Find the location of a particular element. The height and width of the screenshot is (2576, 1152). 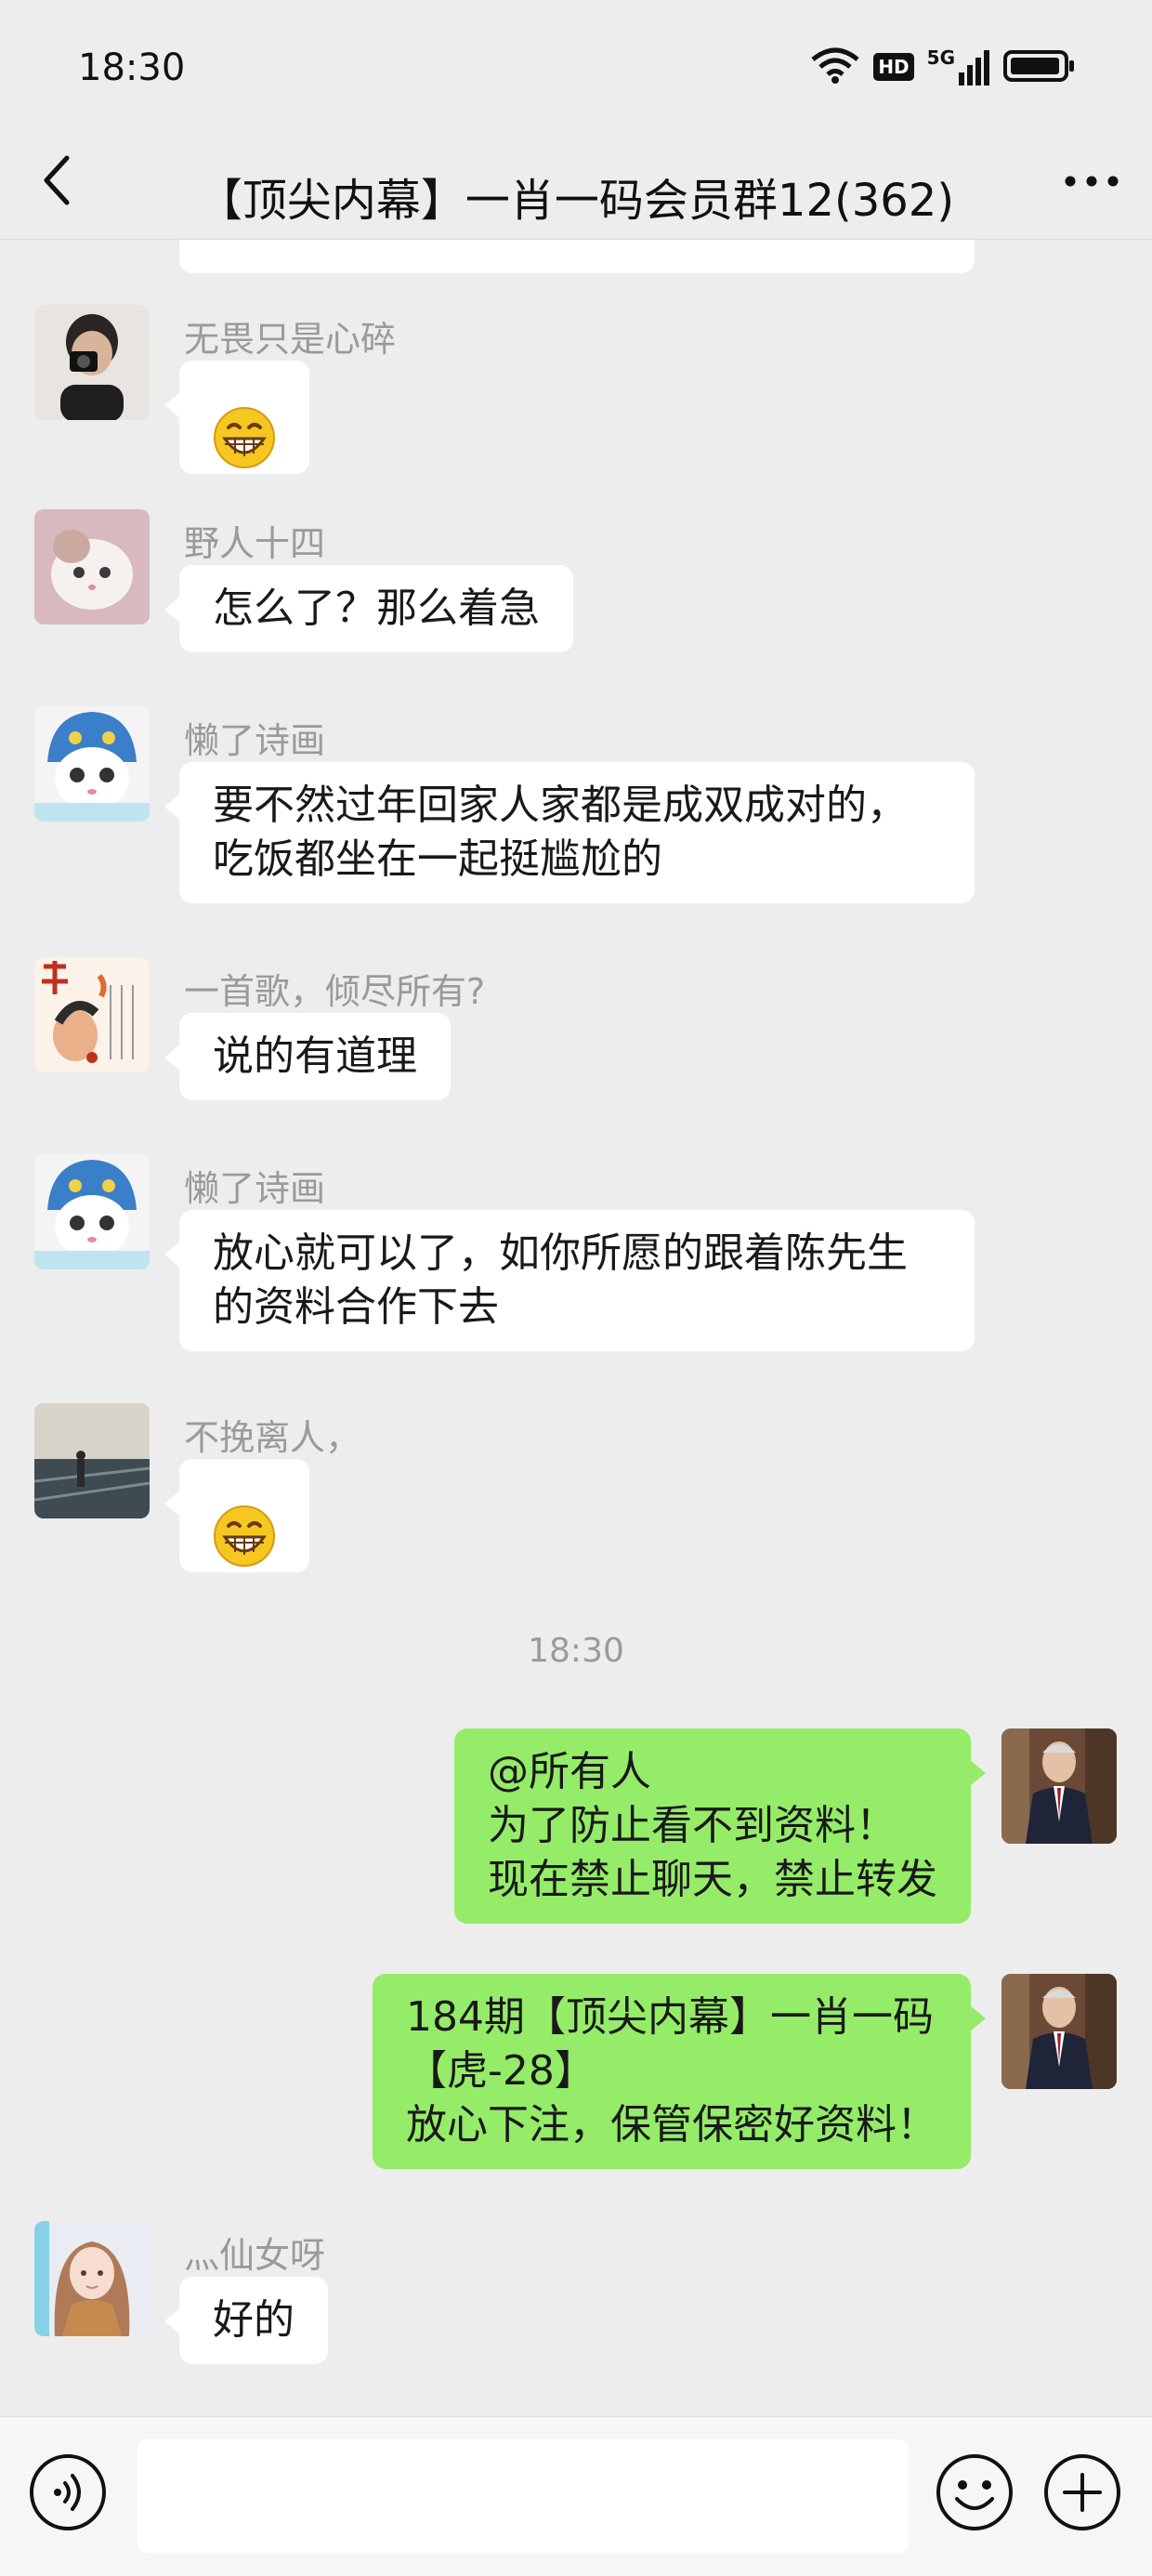

sender-name: 一首歌，倾尽所有? is located at coordinates (335, 991).